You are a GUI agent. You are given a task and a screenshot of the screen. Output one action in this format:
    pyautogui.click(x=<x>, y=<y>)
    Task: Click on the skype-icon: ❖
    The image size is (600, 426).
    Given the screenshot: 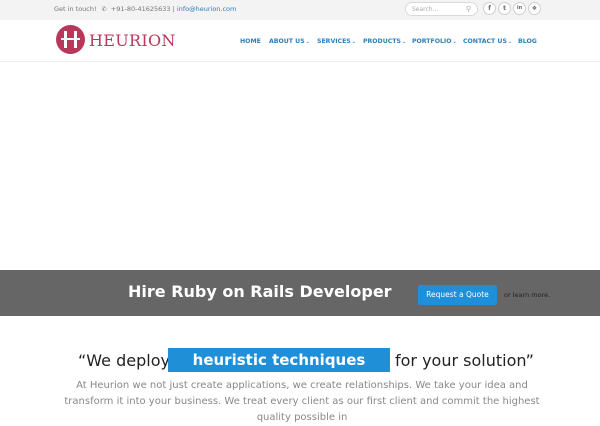 What is the action you would take?
    pyautogui.click(x=534, y=8)
    